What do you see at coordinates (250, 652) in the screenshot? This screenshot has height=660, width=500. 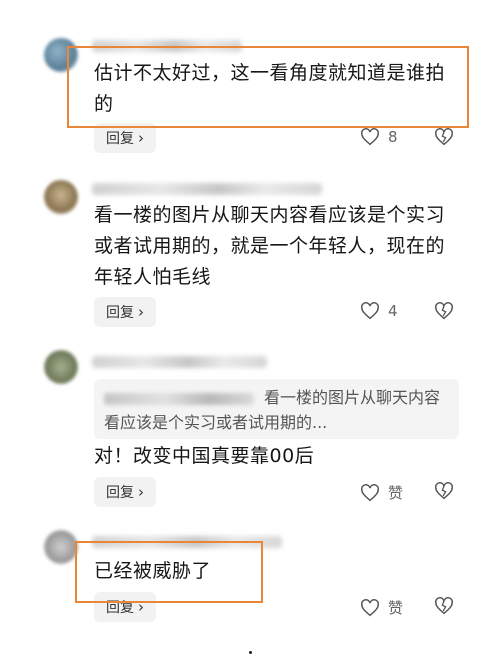 I see `page-dot` at bounding box center [250, 652].